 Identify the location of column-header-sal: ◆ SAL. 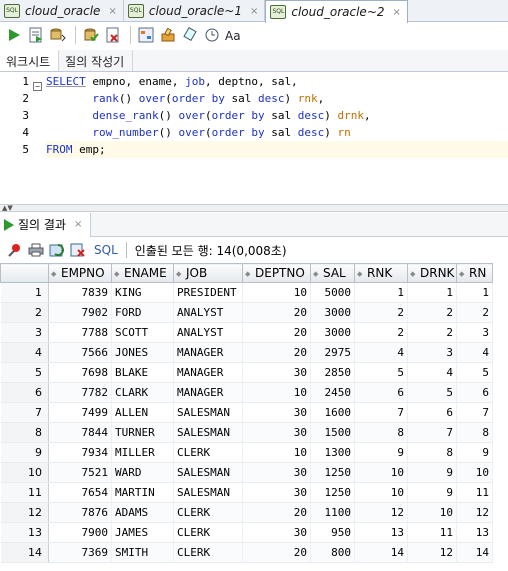
(332, 273).